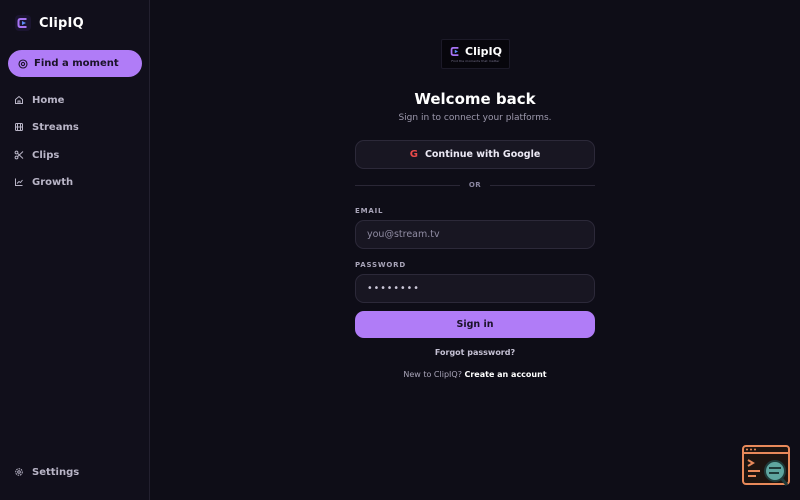 Image resolution: width=800 pixels, height=500 pixels. I want to click on sidebar-item-clips: Clips, so click(36, 155).